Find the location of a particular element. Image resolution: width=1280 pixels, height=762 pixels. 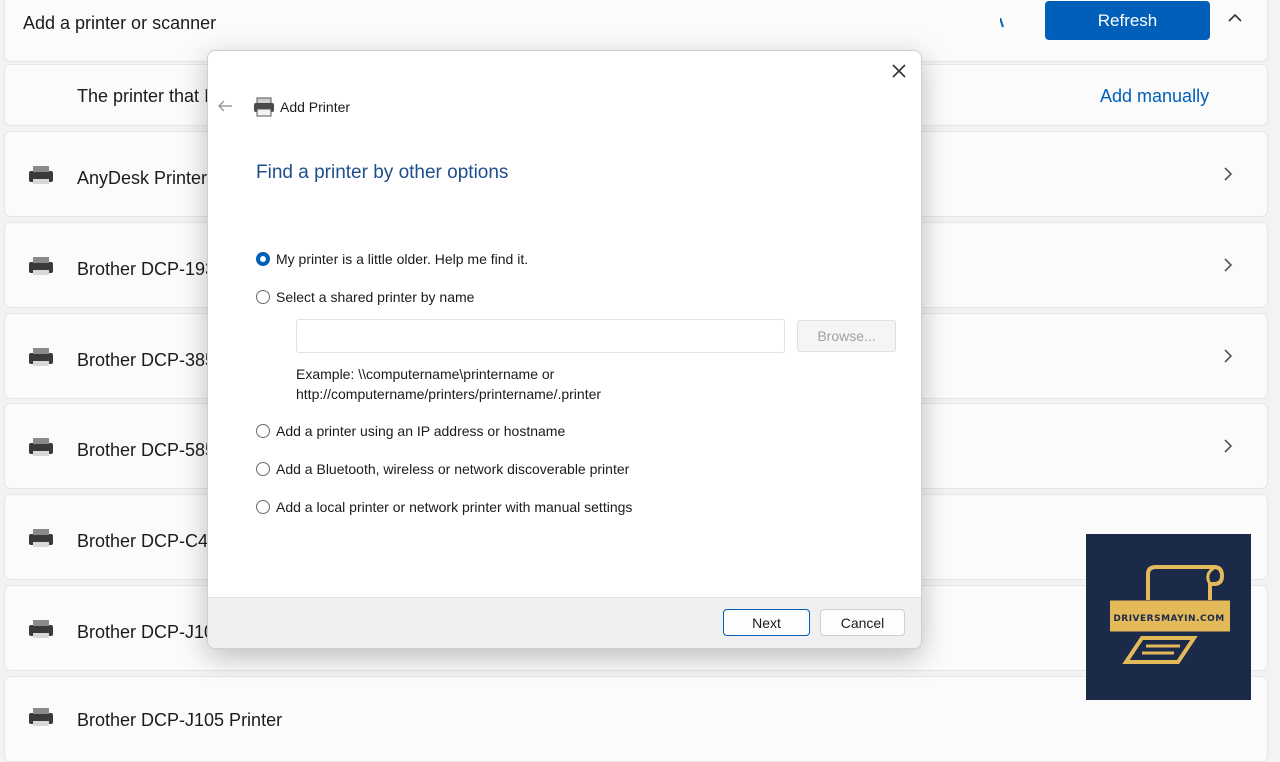

missing-printer-text: The printer that I is located at coordinates (143, 96).